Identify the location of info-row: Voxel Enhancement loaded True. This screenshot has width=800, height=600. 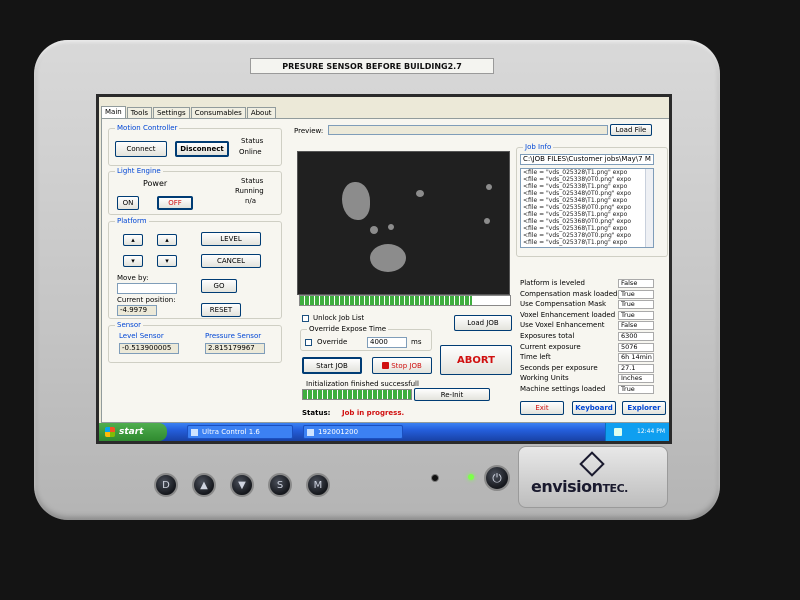
(594, 315).